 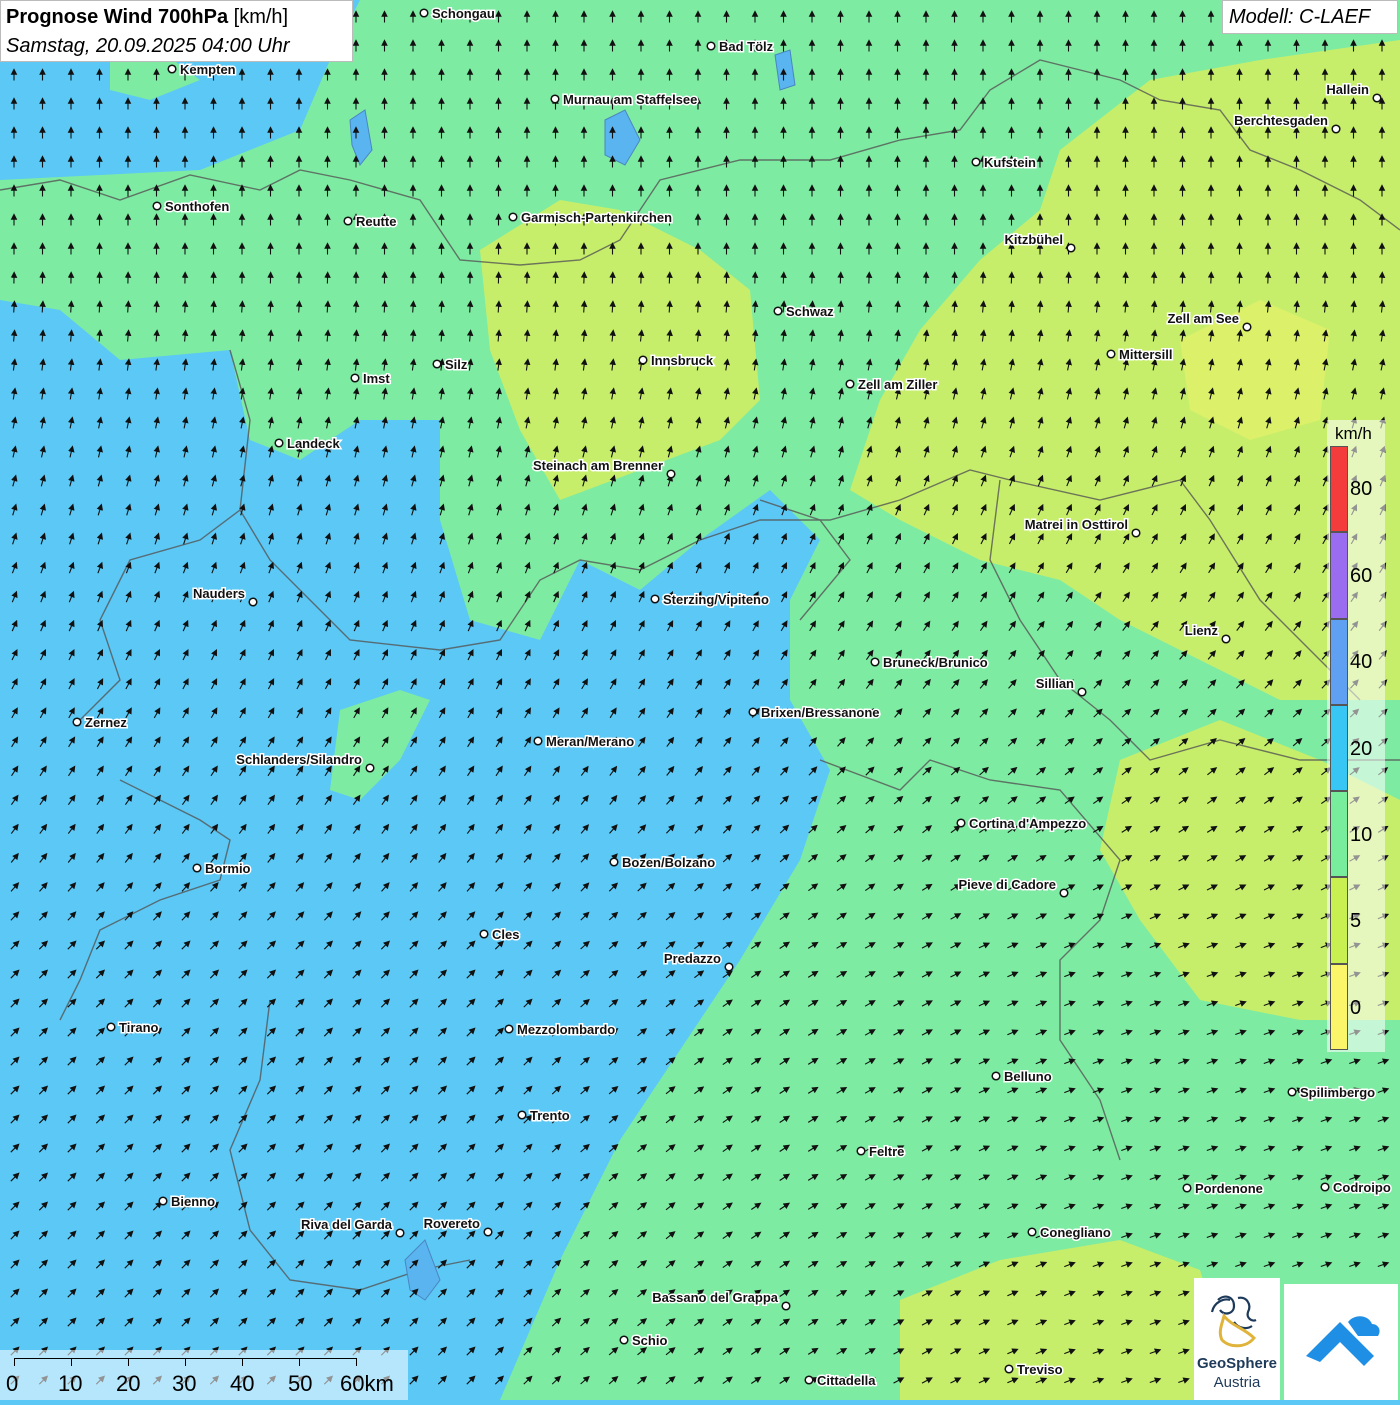 What do you see at coordinates (452, 1223) in the screenshot?
I see `city-label: Rovereto` at bounding box center [452, 1223].